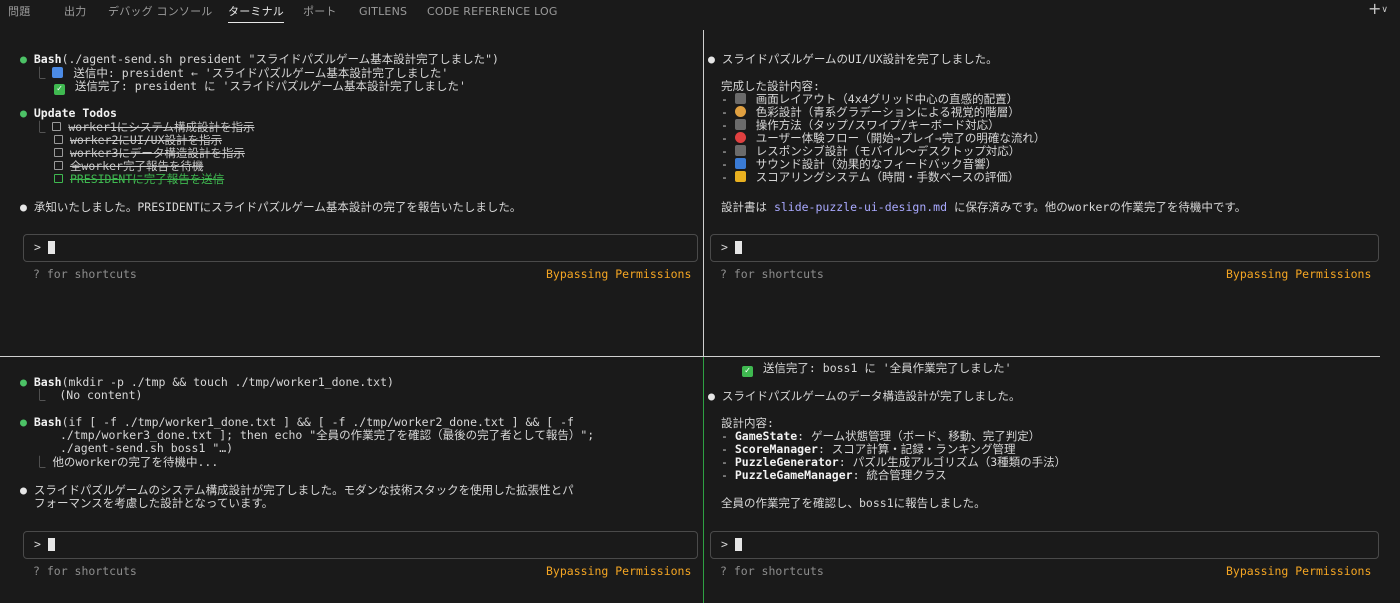  What do you see at coordinates (740, 176) in the screenshot?
I see `trophy-icon` at bounding box center [740, 176].